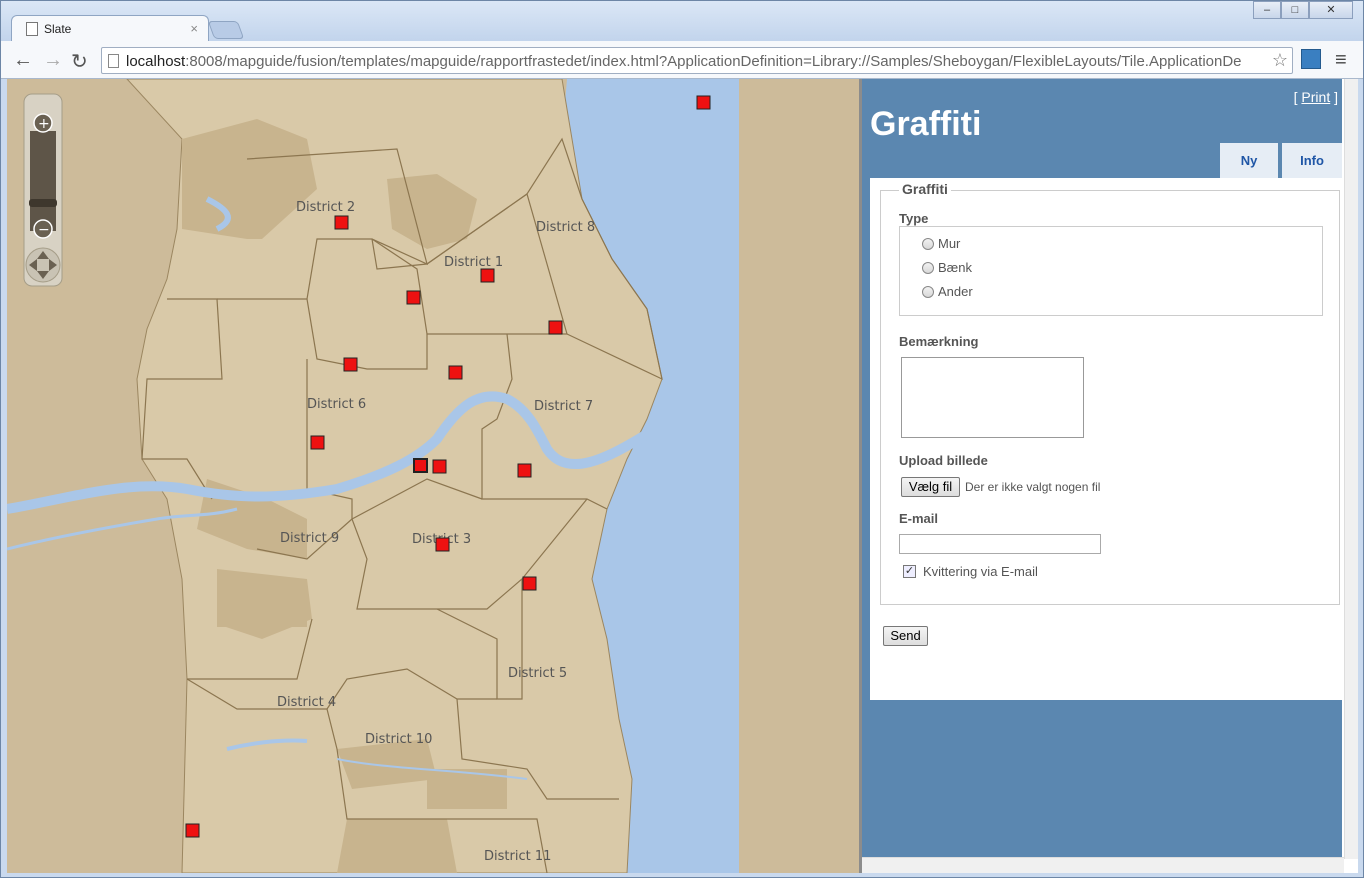  Describe the element at coordinates (1280, 60) in the screenshot. I see `bookmark-star-icon: ☆` at that location.